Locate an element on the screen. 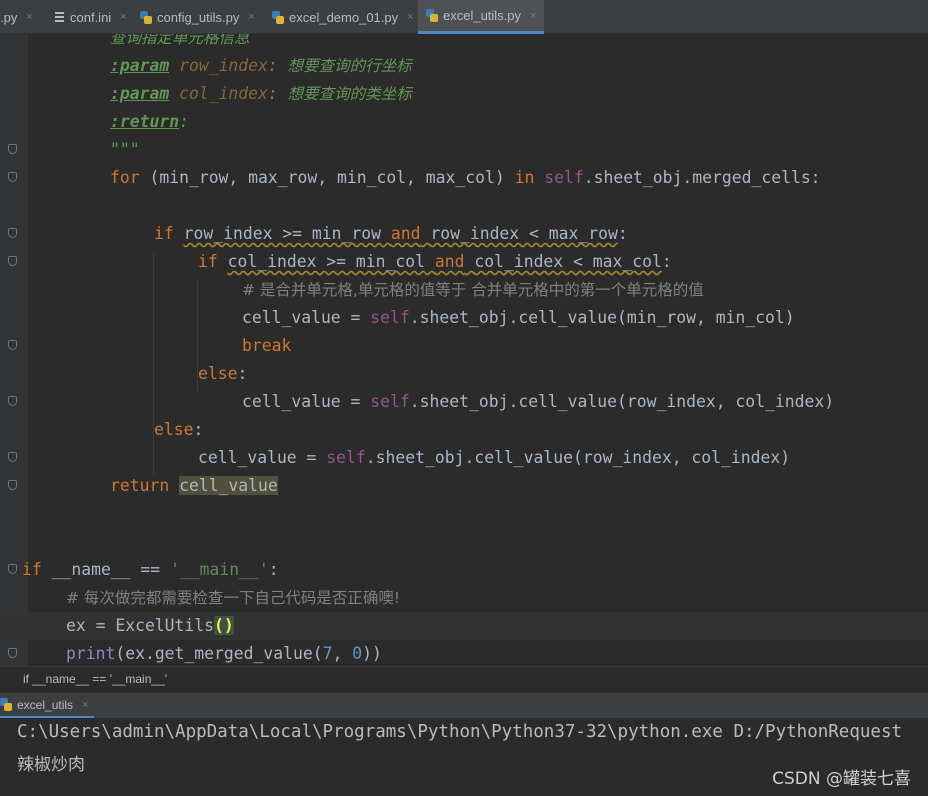 This screenshot has height=796, width=928. code-line: :param row_index: 想要查询的行坐标 is located at coordinates (261, 65).